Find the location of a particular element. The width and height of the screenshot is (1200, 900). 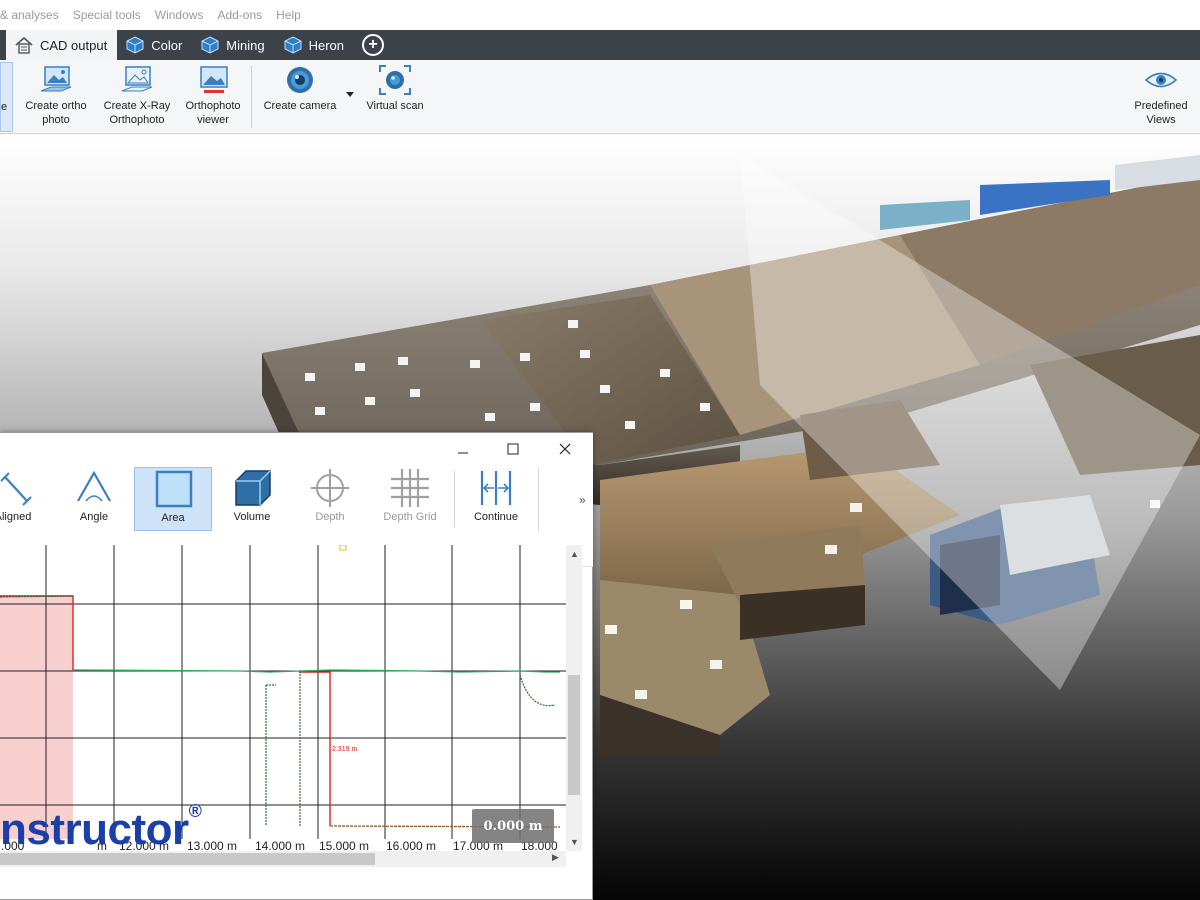

create-xray-orthophoto-button: Create X-Ray Orthophoto is located at coordinates (137, 97).